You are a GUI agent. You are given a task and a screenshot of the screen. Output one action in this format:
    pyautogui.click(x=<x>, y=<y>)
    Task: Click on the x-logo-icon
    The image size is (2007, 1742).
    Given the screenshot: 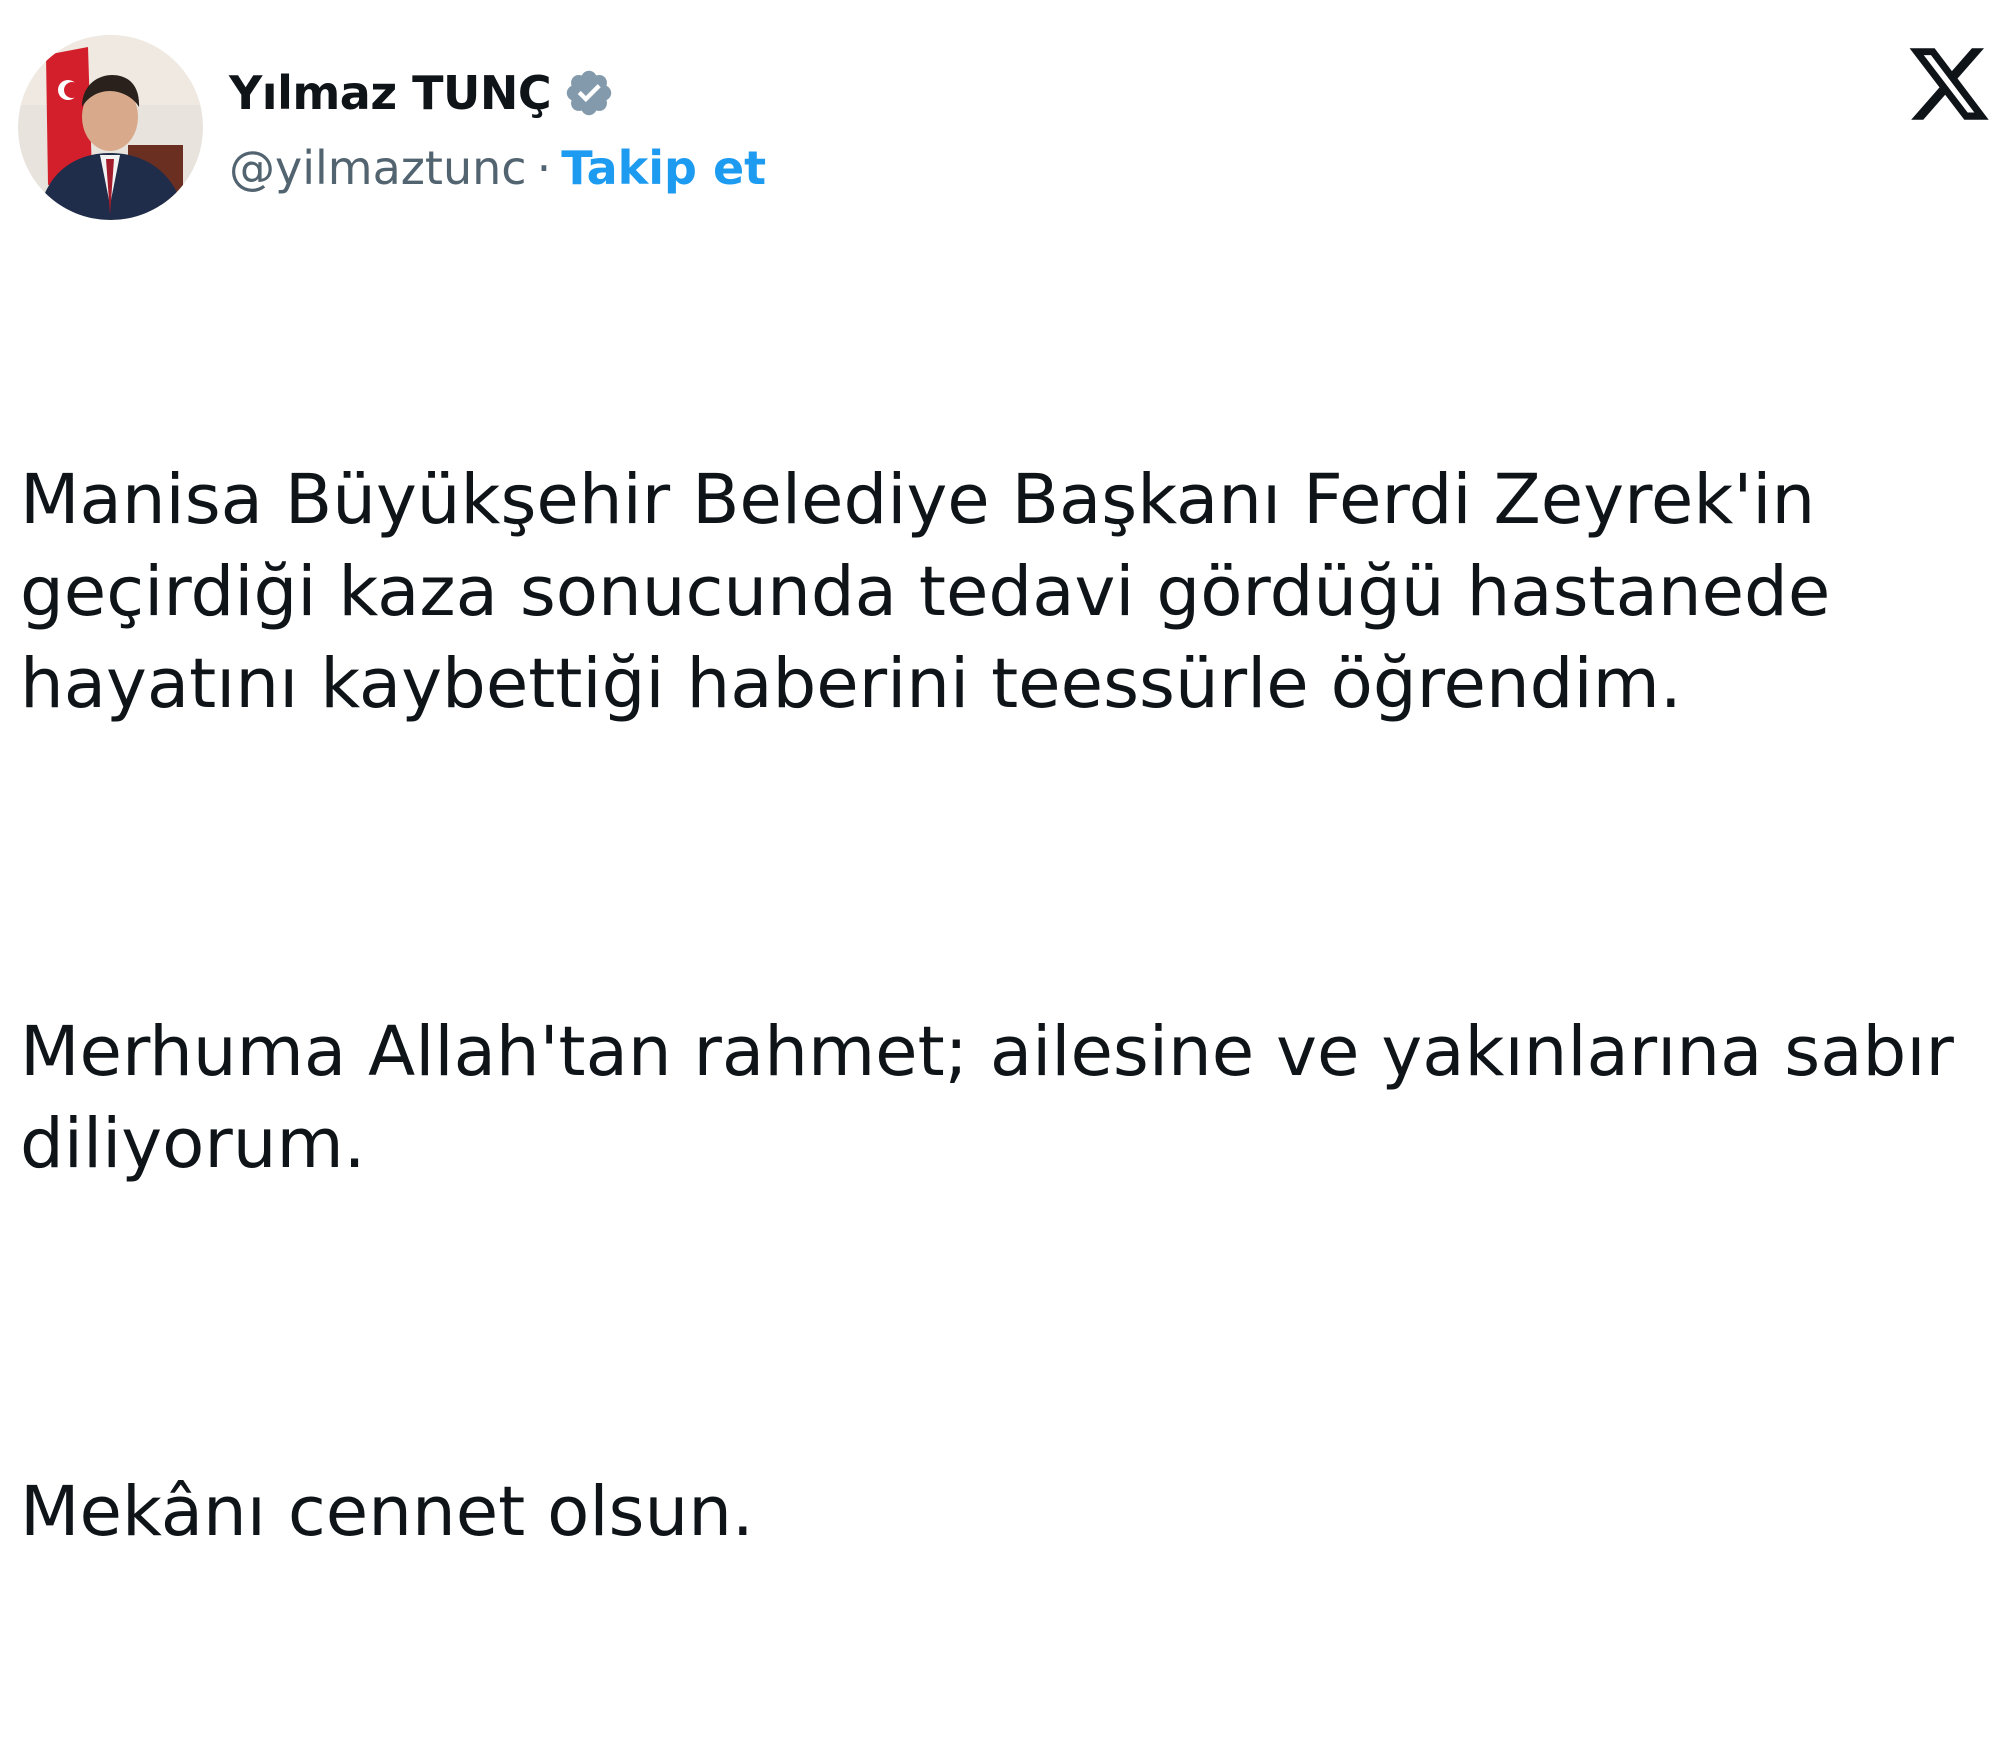 What is the action you would take?
    pyautogui.click(x=1949, y=84)
    